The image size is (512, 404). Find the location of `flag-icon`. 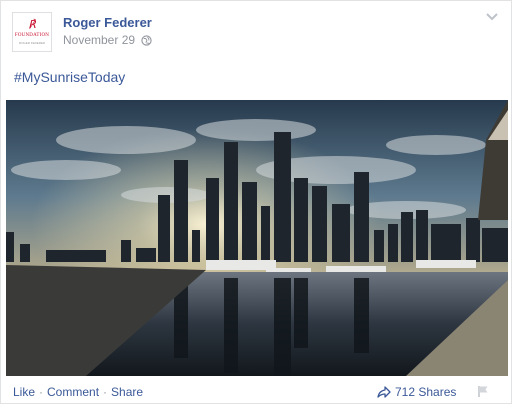

flag-icon is located at coordinates (483, 391).